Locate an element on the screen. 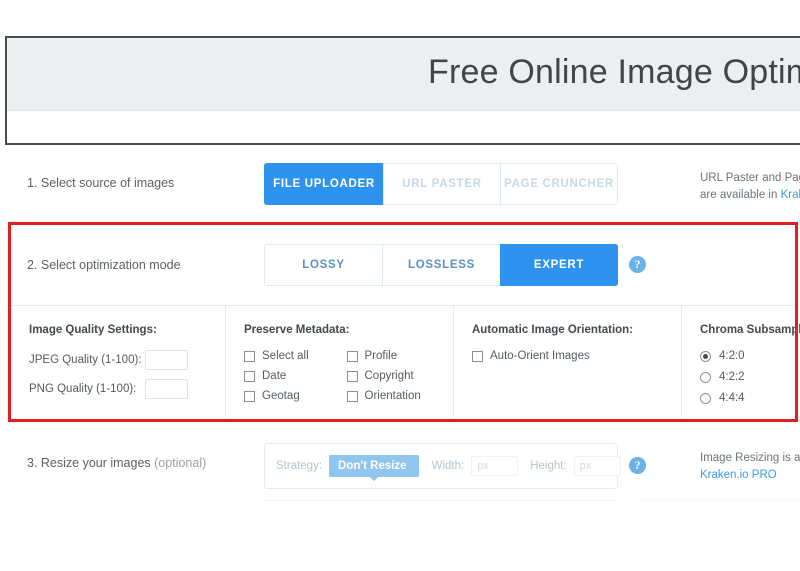 Image resolution: width=800 pixels, height=571 pixels. section-label-source: 1. Select source of images is located at coordinates (100, 183).